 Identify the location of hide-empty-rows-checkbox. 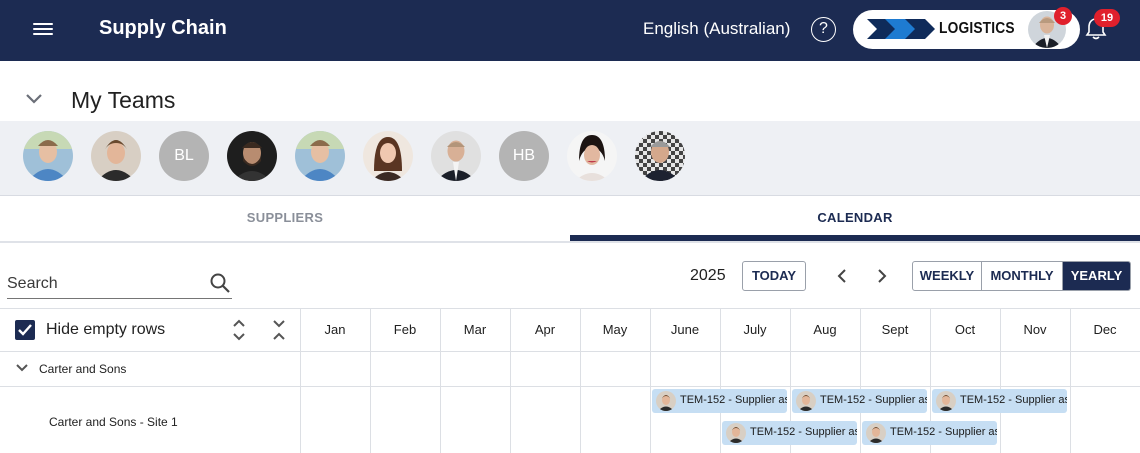
(25, 330).